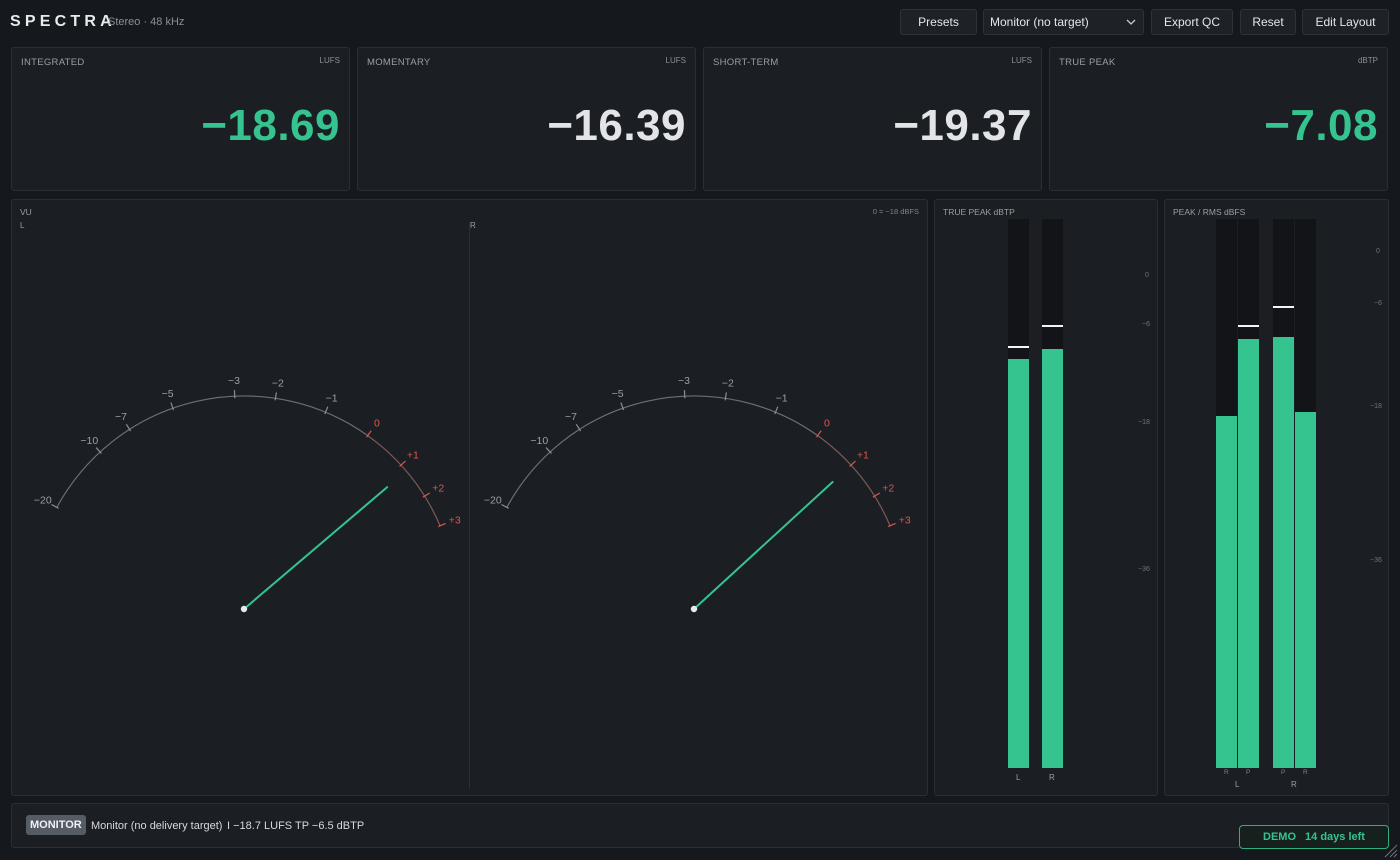 The height and width of the screenshot is (860, 1400). What do you see at coordinates (1018, 777) in the screenshot?
I see `tp-left-label: L` at bounding box center [1018, 777].